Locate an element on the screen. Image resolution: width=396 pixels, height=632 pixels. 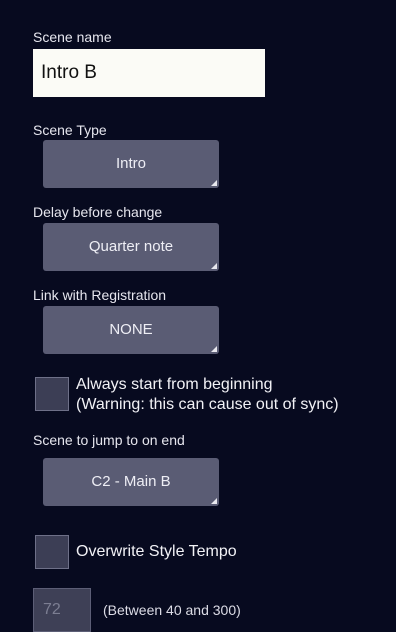
tempo-input: 72 is located at coordinates (62, 610).